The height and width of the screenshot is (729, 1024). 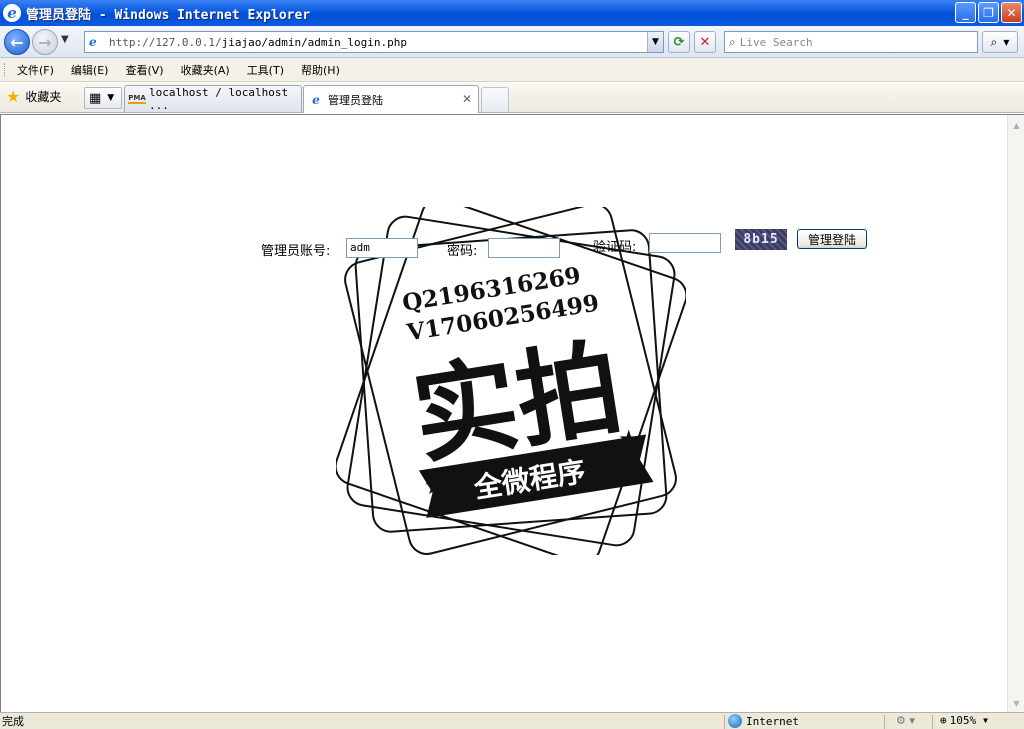 What do you see at coordinates (512, 70) in the screenshot?
I see `menu-bar: 文件(F) 编辑(E) 查看(V) 收藏夹(A) 工具(T) 帮助(H)` at bounding box center [512, 70].